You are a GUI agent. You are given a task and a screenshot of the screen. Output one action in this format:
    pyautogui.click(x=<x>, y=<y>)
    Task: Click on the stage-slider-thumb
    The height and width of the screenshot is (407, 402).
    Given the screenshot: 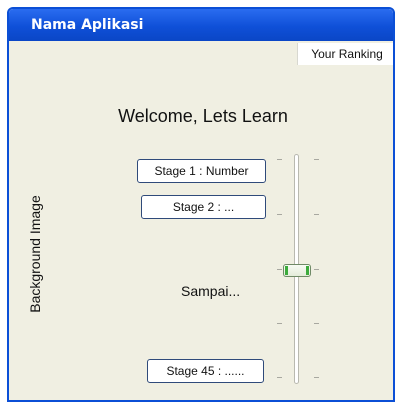 What is the action you would take?
    pyautogui.click(x=297, y=270)
    